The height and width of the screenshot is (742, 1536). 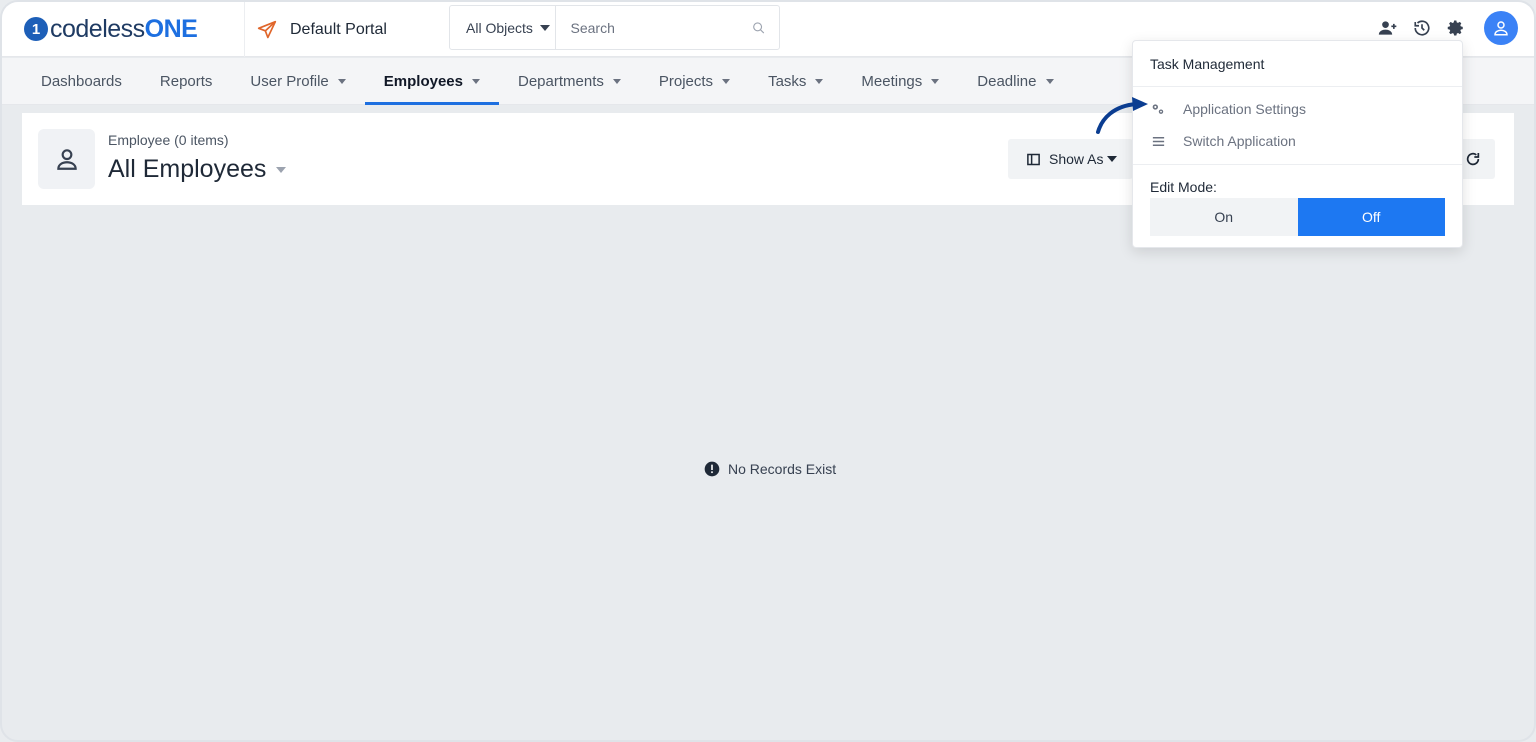 I want to click on logo-text: codelessONE, so click(x=124, y=29).